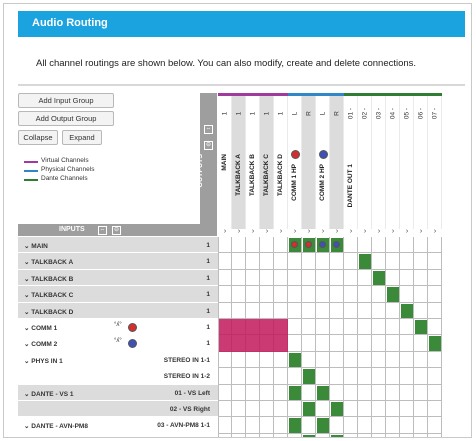  What do you see at coordinates (48, 295) in the screenshot?
I see `input-group-name: ⌄ TALKBACK C` at bounding box center [48, 295].